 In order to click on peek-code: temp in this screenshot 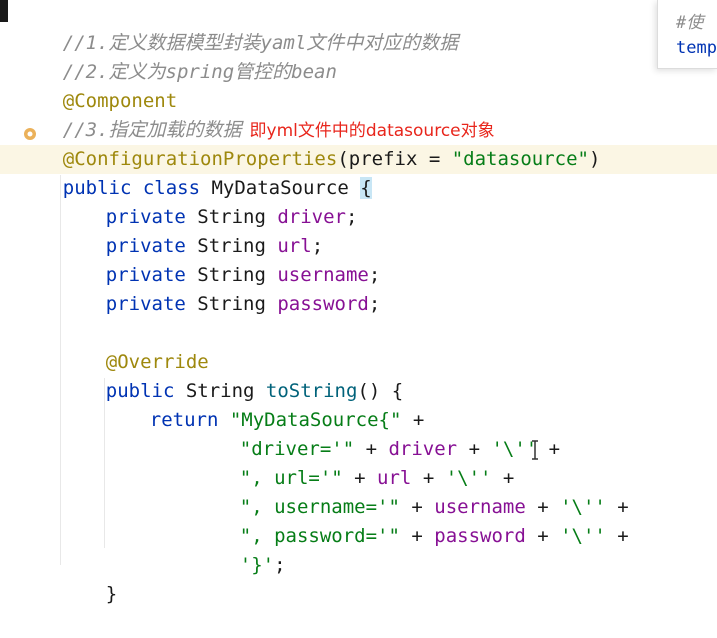, I will do `click(696, 48)`.